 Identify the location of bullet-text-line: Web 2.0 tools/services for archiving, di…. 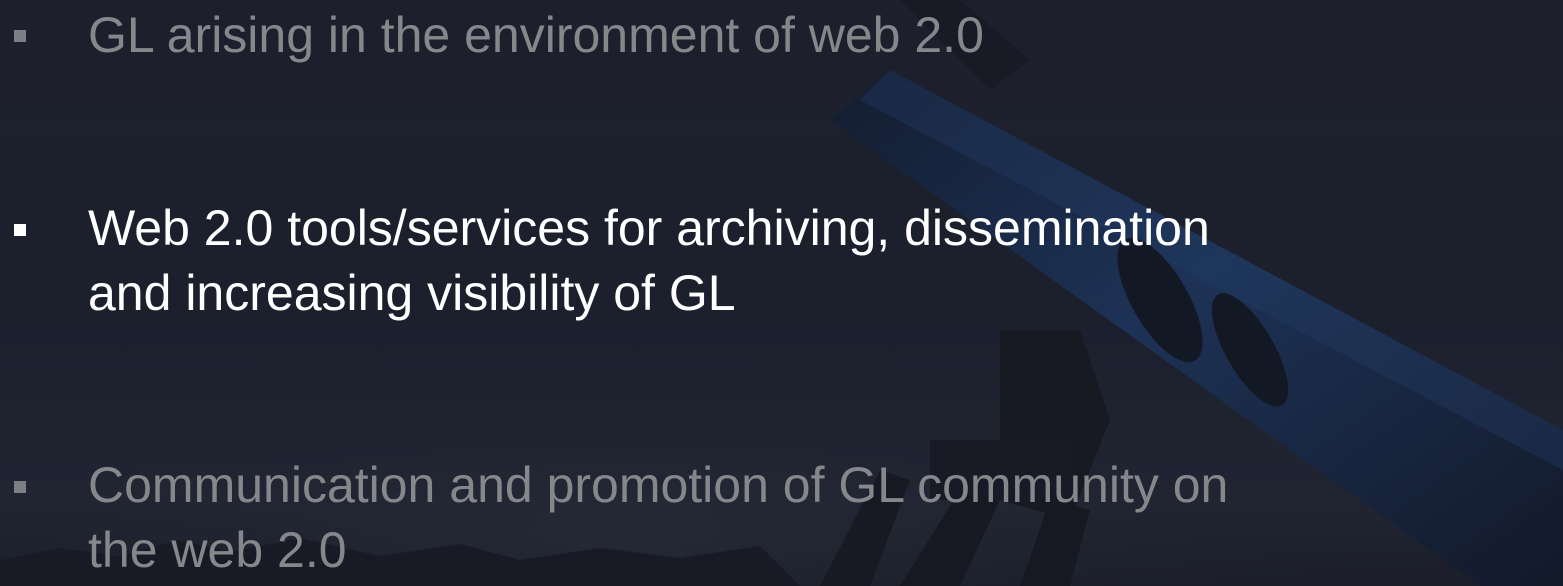
(649, 228).